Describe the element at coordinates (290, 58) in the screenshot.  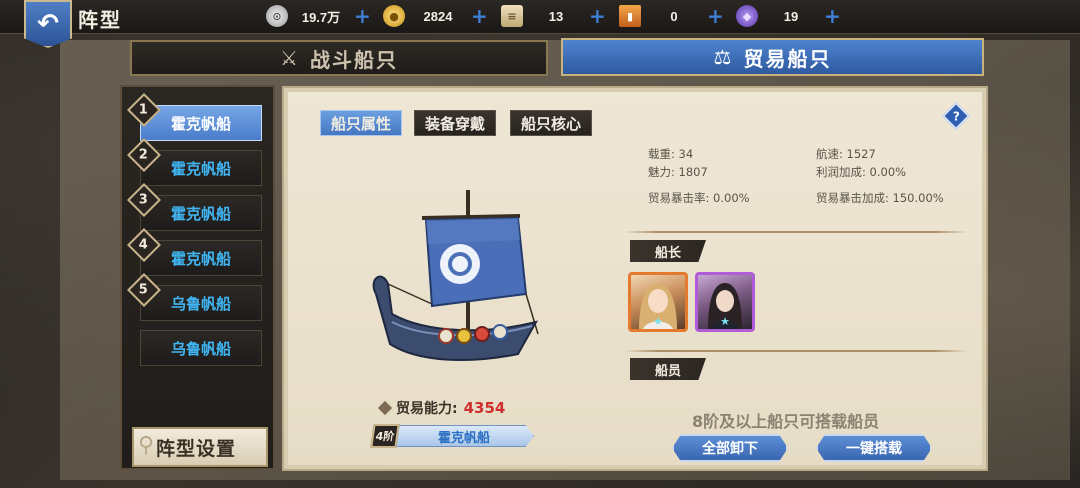
I see `crossed-swords-icon: ⚔` at that location.